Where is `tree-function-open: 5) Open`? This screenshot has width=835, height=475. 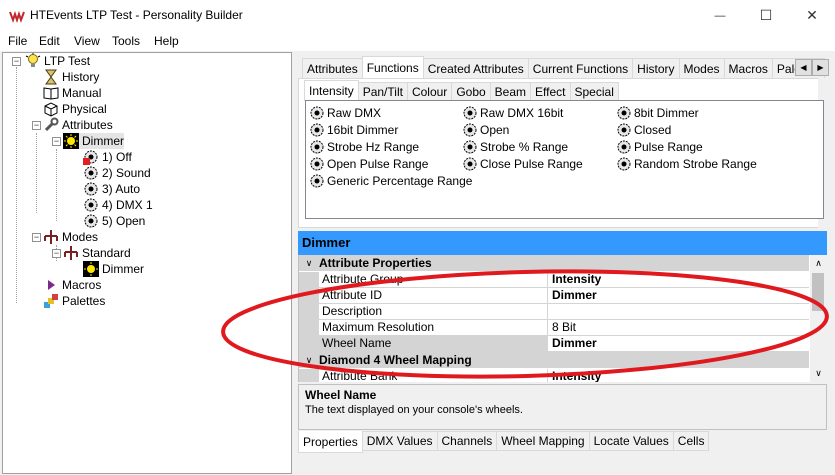 tree-function-open: 5) Open is located at coordinates (114, 221).